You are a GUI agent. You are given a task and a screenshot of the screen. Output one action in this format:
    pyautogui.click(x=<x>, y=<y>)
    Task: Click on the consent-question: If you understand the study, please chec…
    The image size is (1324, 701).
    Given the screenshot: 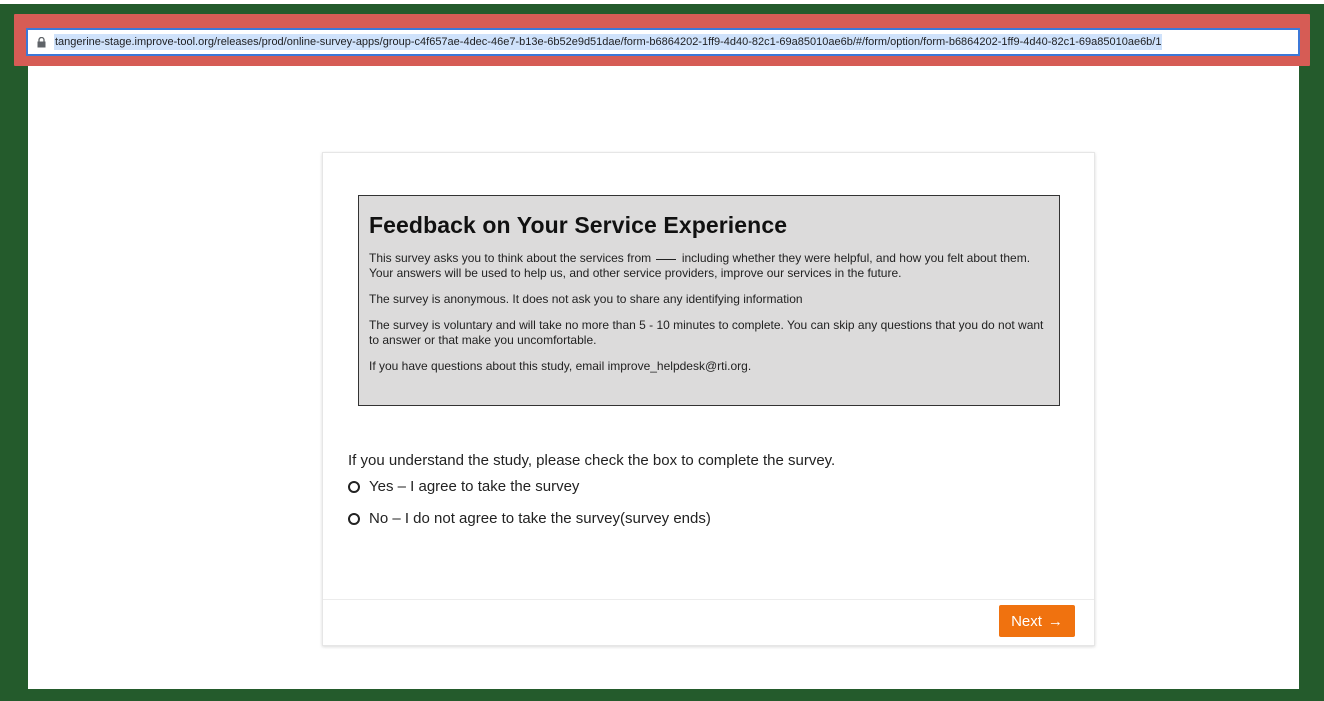 What is the action you would take?
    pyautogui.click(x=592, y=460)
    